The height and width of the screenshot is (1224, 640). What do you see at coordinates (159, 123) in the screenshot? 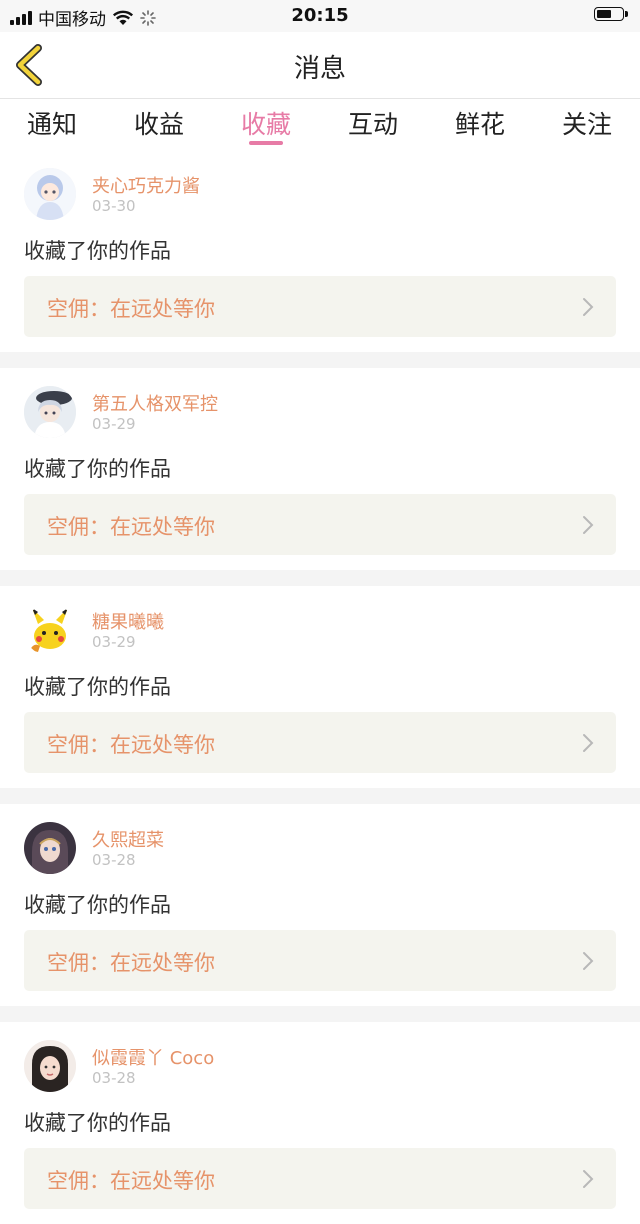
I see `tab-earnings: 收益` at bounding box center [159, 123].